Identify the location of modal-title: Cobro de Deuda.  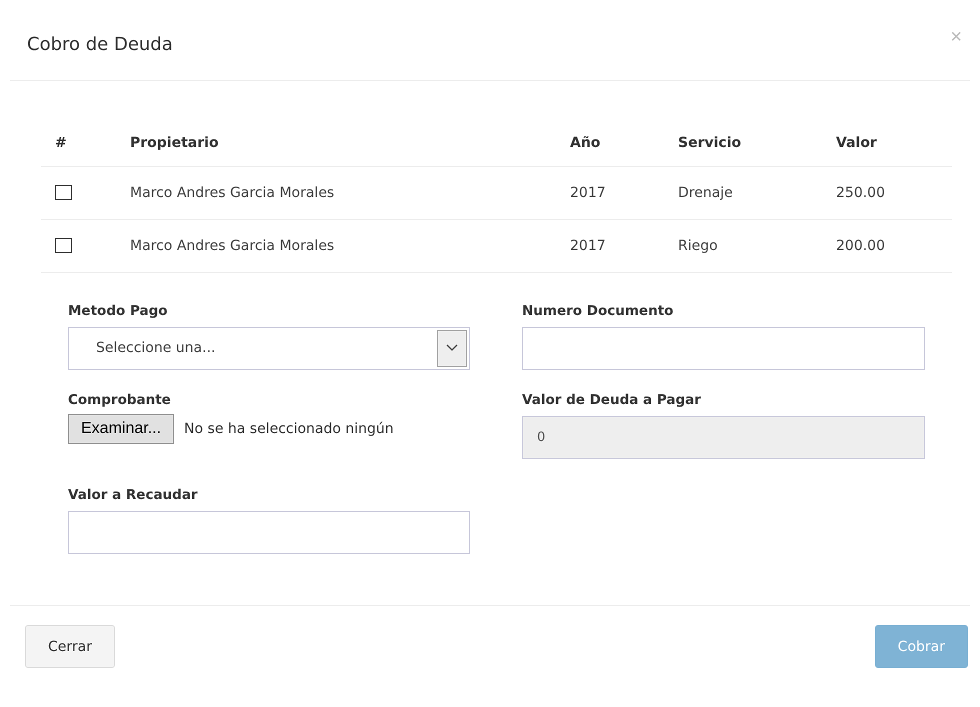
(100, 44).